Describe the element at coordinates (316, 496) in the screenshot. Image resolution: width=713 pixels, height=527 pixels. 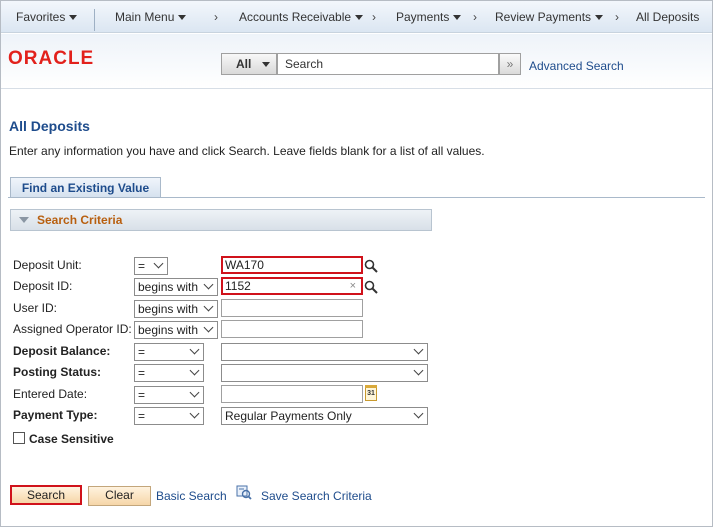
I see `save-search-criteria-link: Save Search Criteria` at that location.